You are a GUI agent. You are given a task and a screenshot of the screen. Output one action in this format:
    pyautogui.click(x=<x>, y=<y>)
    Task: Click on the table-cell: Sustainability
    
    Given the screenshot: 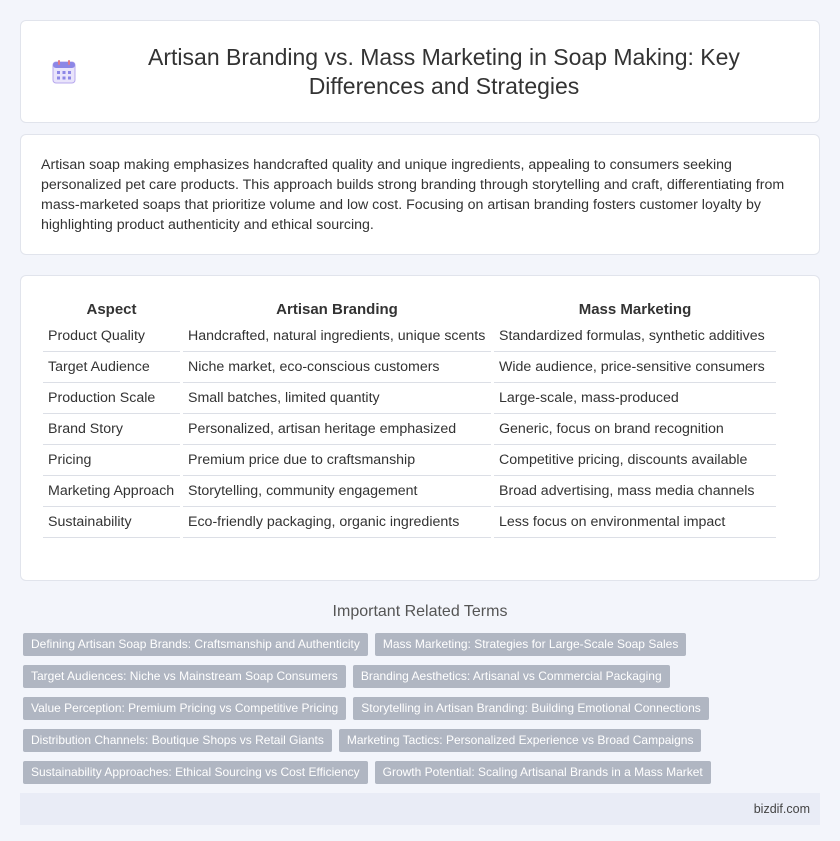 What is the action you would take?
    pyautogui.click(x=111, y=522)
    